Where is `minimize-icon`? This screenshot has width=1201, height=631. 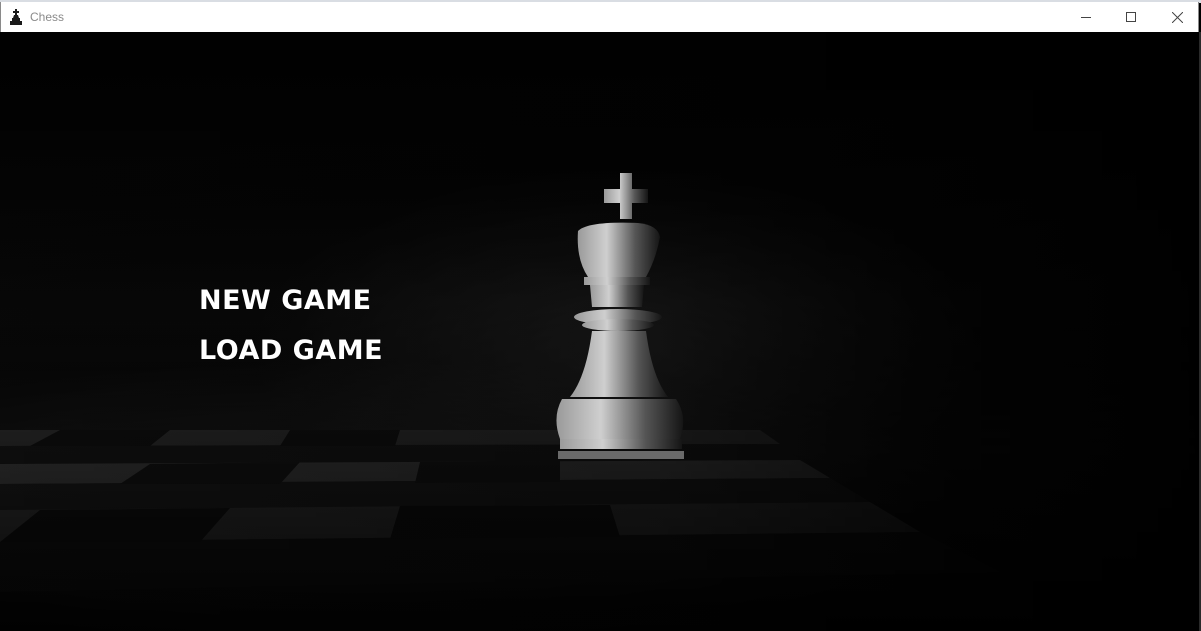 minimize-icon is located at coordinates (1086, 17).